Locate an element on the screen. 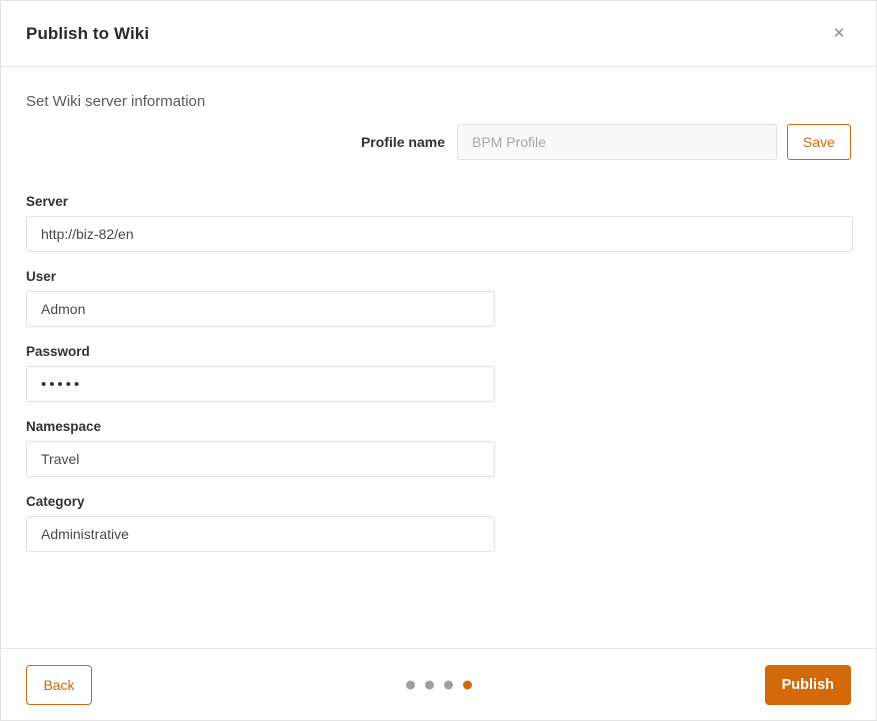 The width and height of the screenshot is (877, 721). dialog-footer: Back Publish is located at coordinates (438, 684).